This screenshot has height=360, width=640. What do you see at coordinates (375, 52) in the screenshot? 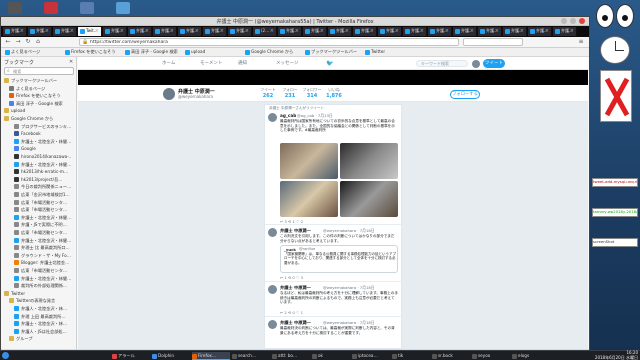
I see `bookmark-toolbar-item: Twitter` at bounding box center [375, 52].